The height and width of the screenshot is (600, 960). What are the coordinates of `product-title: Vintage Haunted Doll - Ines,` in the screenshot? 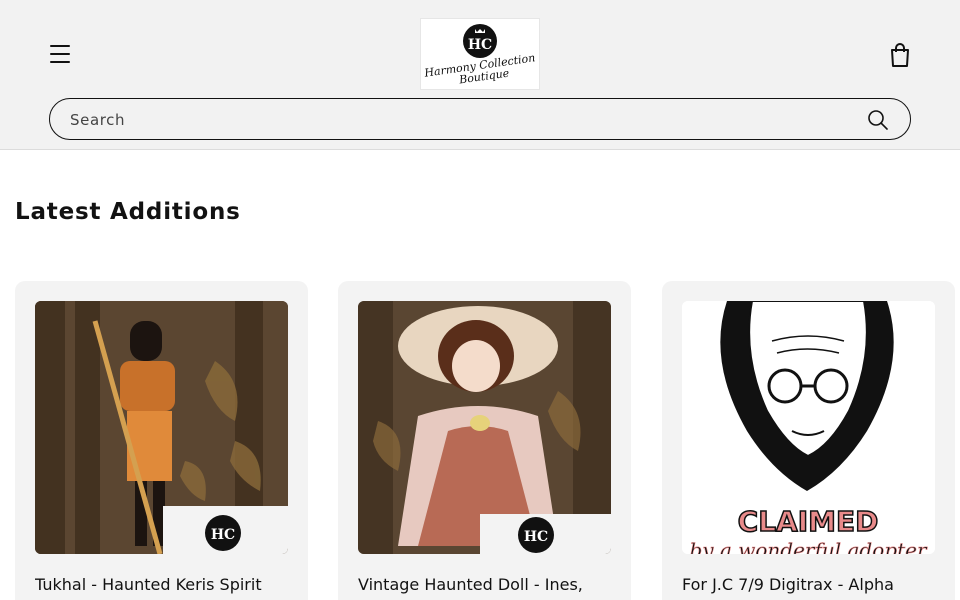 It's located at (488, 584).